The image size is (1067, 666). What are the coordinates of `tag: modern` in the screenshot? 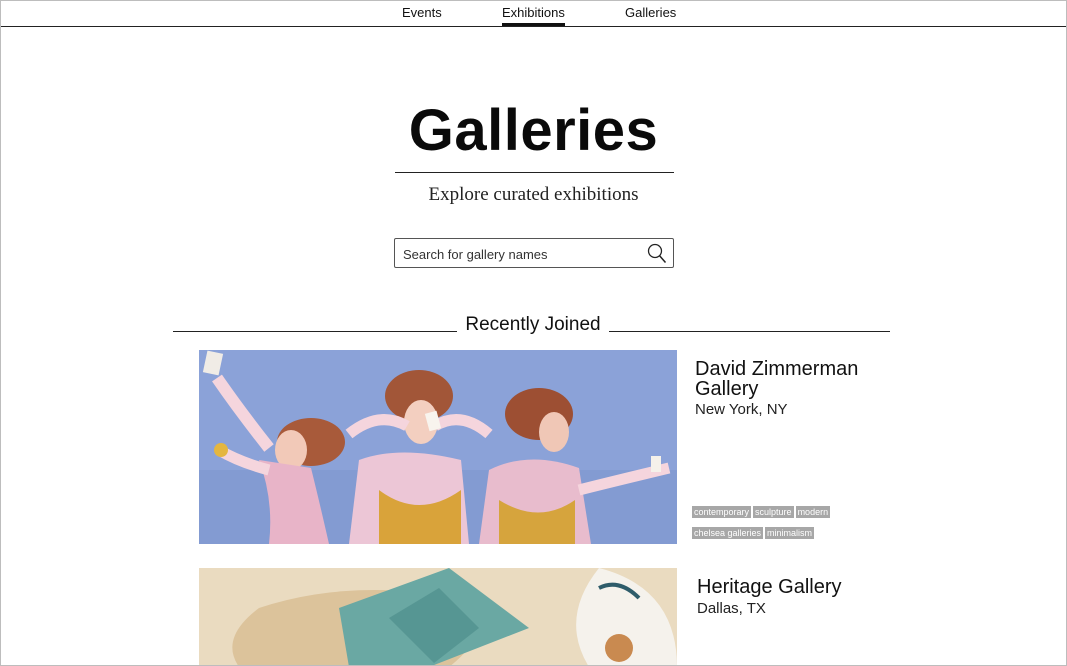 It's located at (813, 512).